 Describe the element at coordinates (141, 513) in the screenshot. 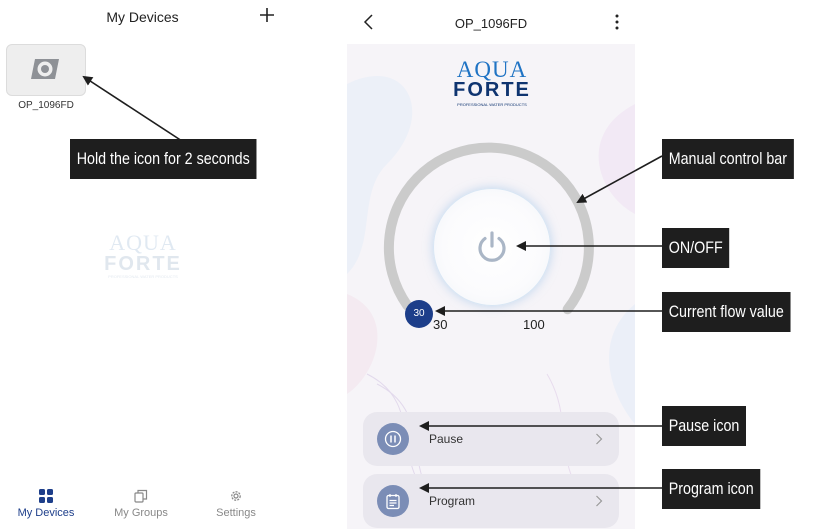

I see `nav-label: My Groups` at that location.